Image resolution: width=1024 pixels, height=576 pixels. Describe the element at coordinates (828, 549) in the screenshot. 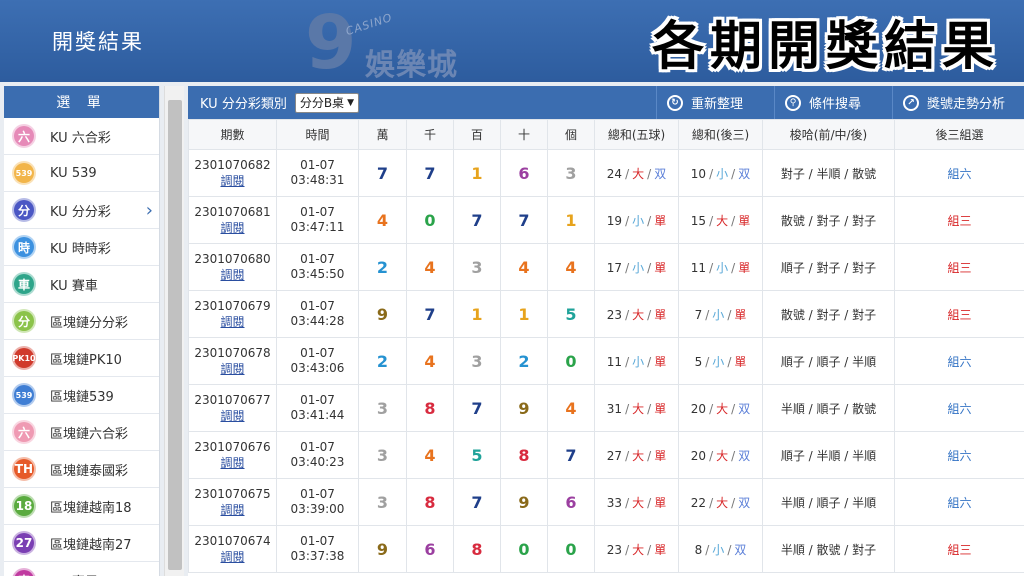

I see `suoha-cell: 半順 / 散號 / 對子` at that location.